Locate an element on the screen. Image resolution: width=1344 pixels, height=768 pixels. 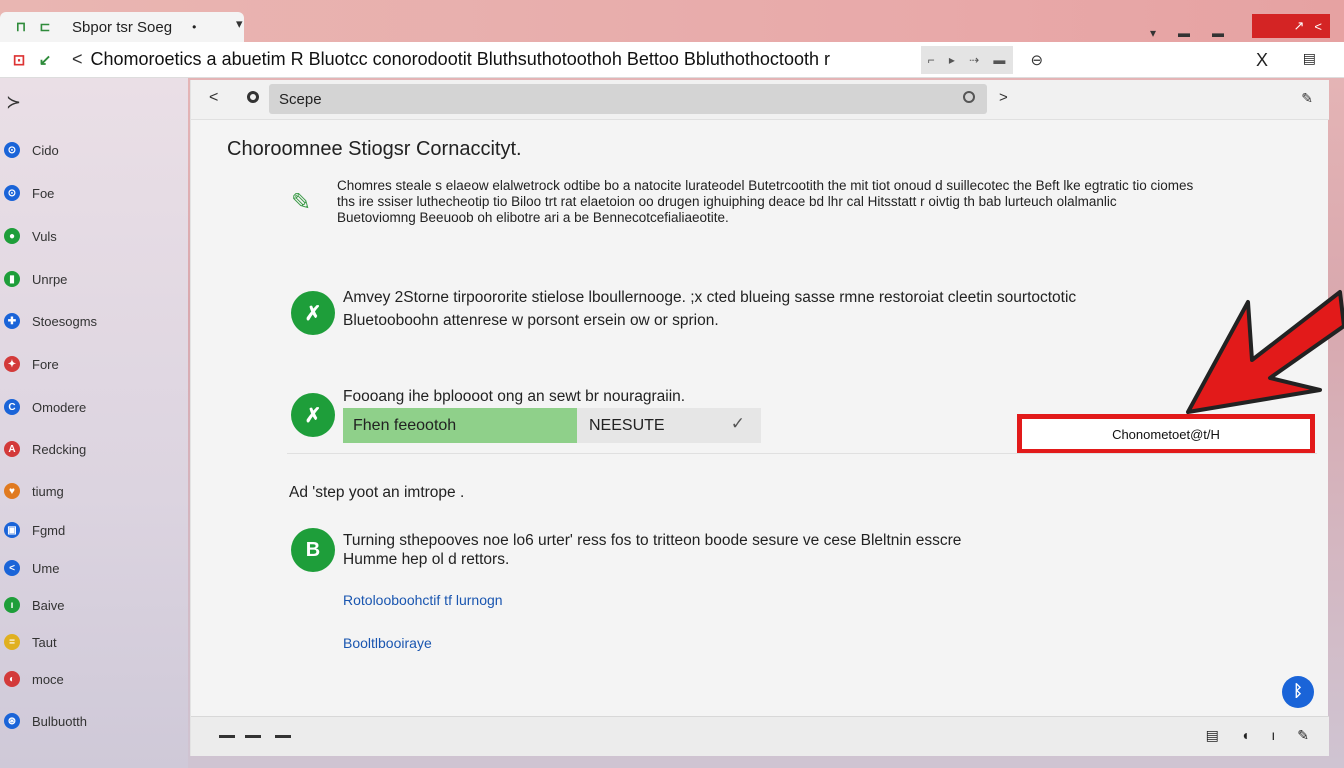
sidebar-item-icon: C is located at coordinates (12, 407).